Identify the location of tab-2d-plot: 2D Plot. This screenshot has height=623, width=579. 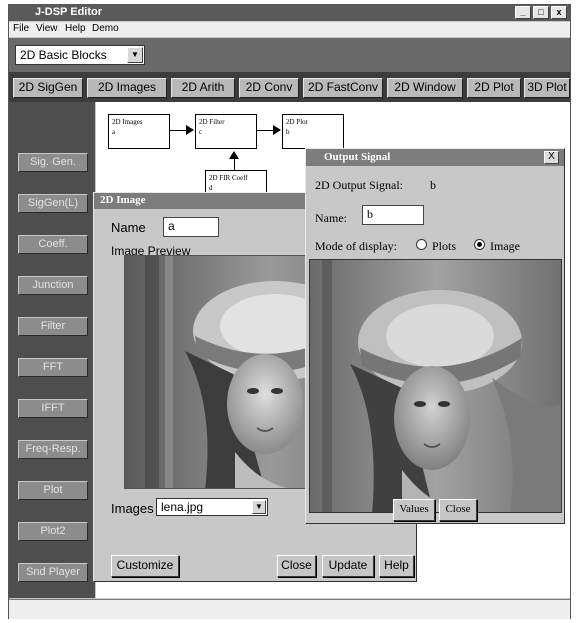
(494, 88).